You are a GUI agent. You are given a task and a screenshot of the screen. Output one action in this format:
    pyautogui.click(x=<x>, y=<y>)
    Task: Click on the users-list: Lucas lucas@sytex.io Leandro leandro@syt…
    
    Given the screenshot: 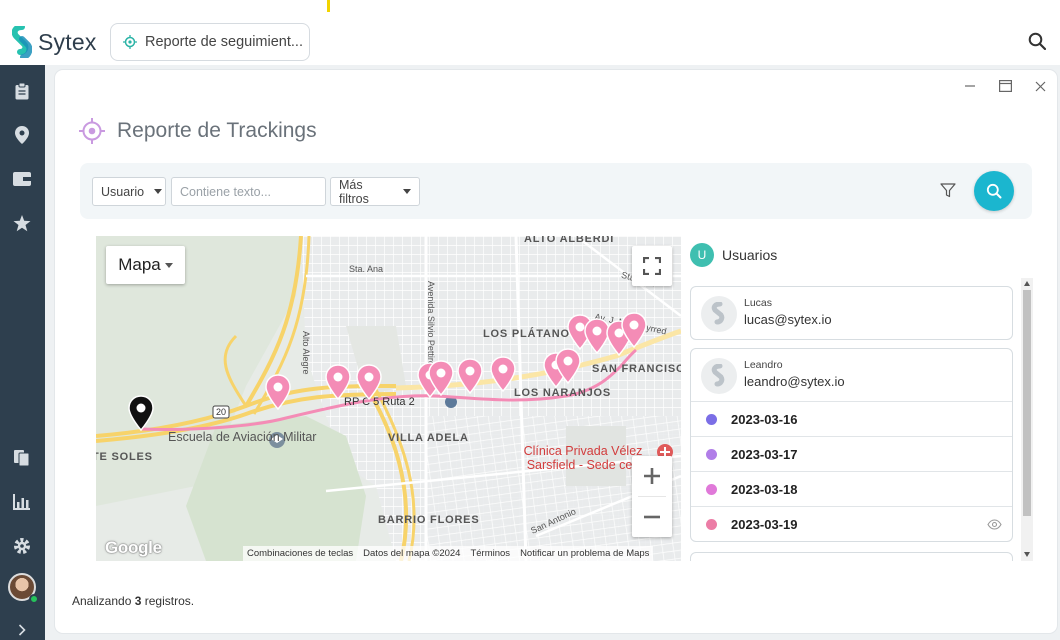 What is the action you would take?
    pyautogui.click(x=859, y=419)
    